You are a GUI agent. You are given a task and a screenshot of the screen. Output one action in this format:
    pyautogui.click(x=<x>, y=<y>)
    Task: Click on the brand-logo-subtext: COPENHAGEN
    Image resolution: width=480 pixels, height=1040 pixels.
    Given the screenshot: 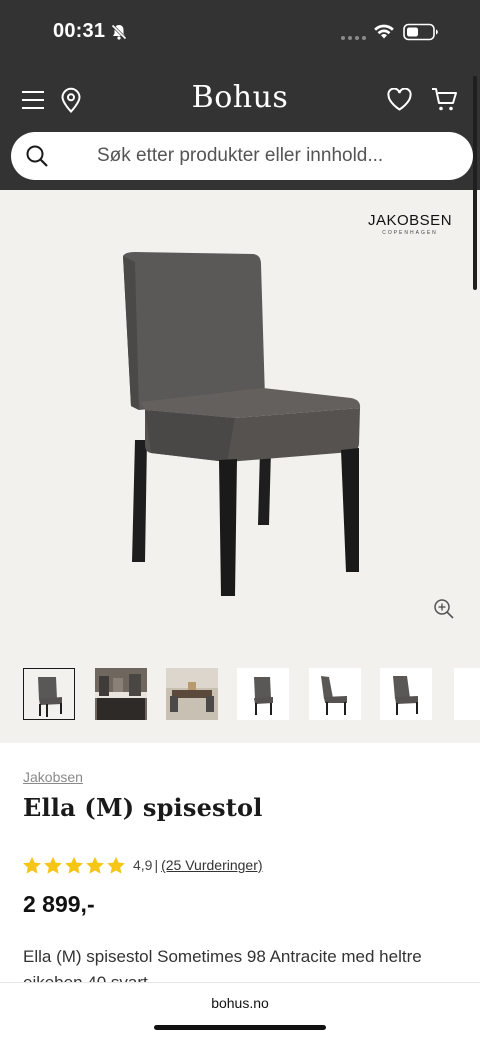 What is the action you would take?
    pyautogui.click(x=410, y=233)
    